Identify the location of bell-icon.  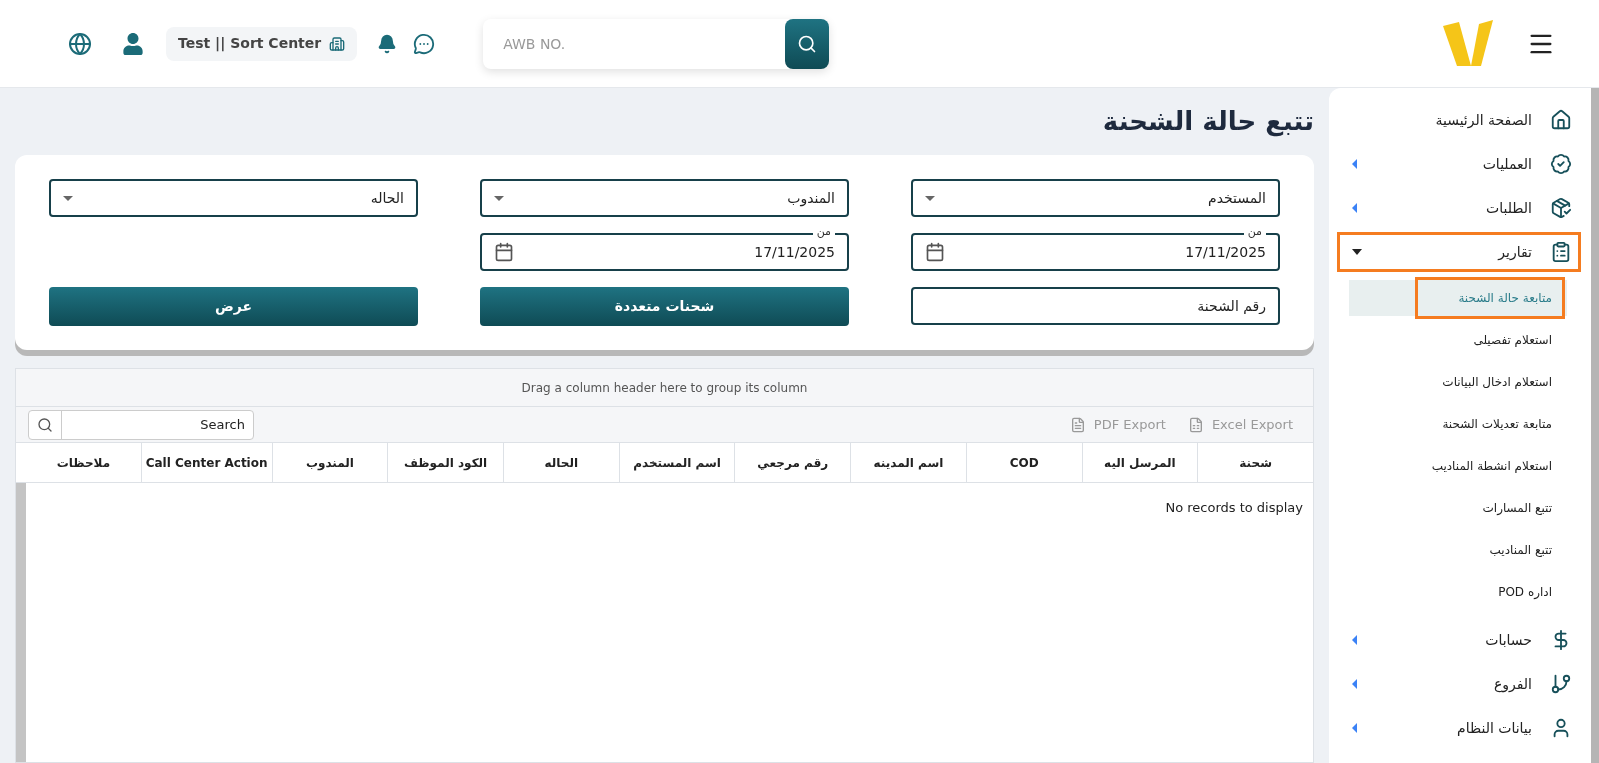
(387, 43).